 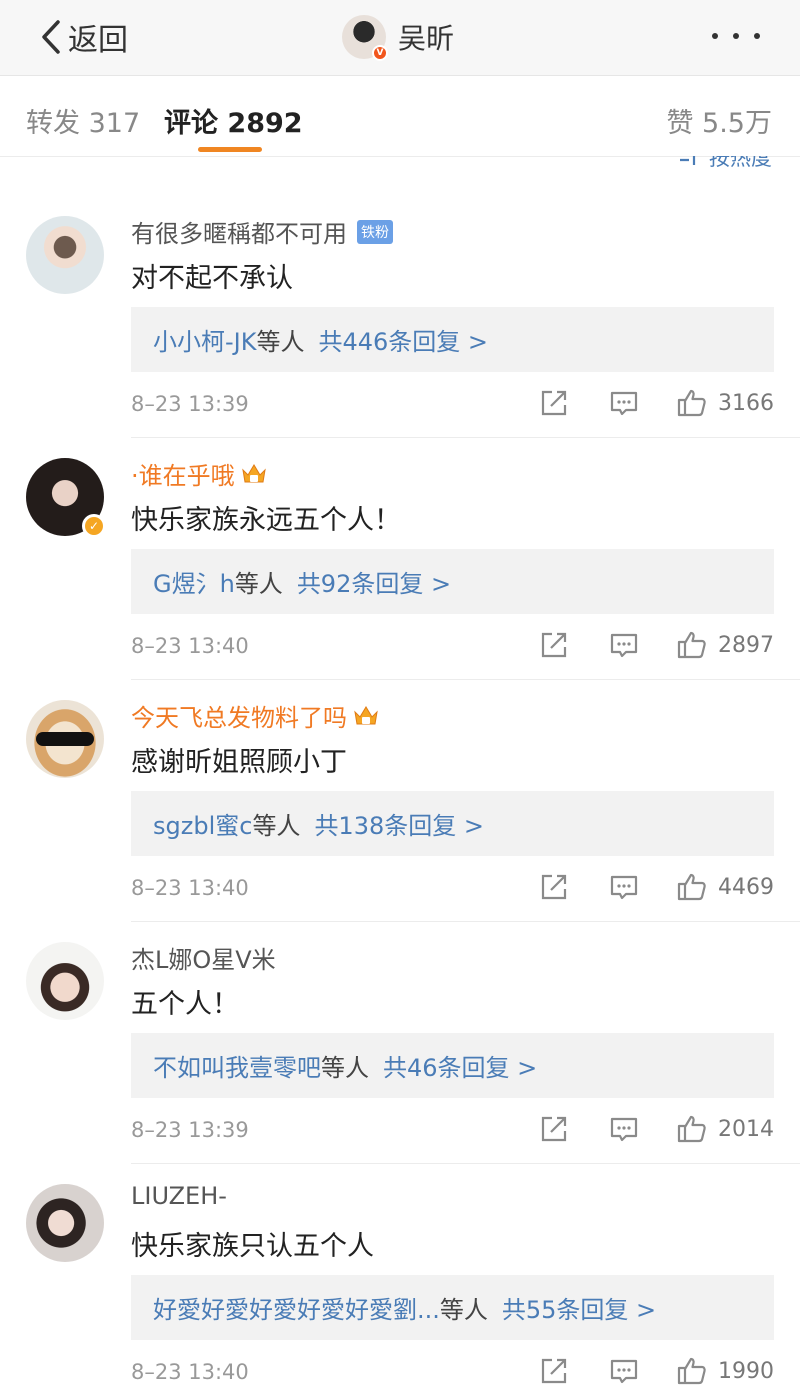 I want to click on username-text: LIUZEH-, so click(x=179, y=1196).